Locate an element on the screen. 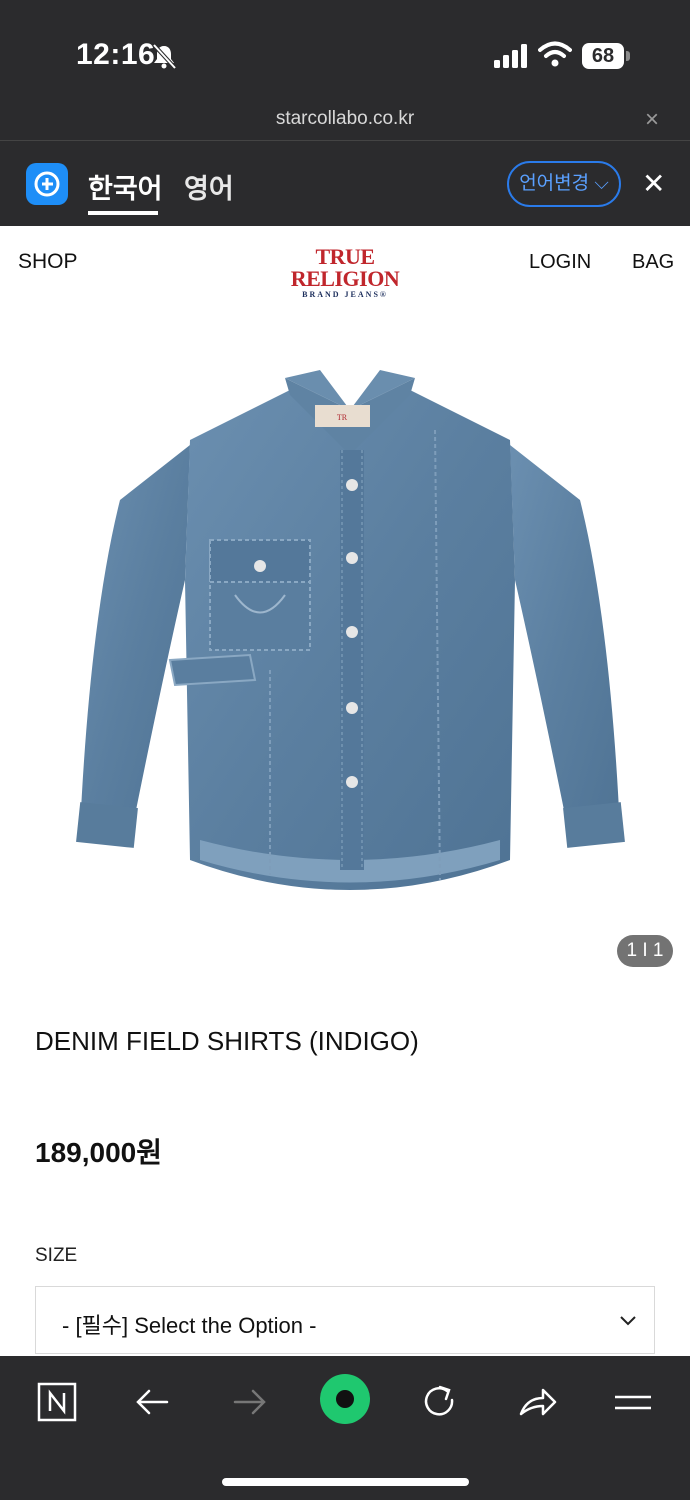  bell-slash-icon is located at coordinates (164, 56).